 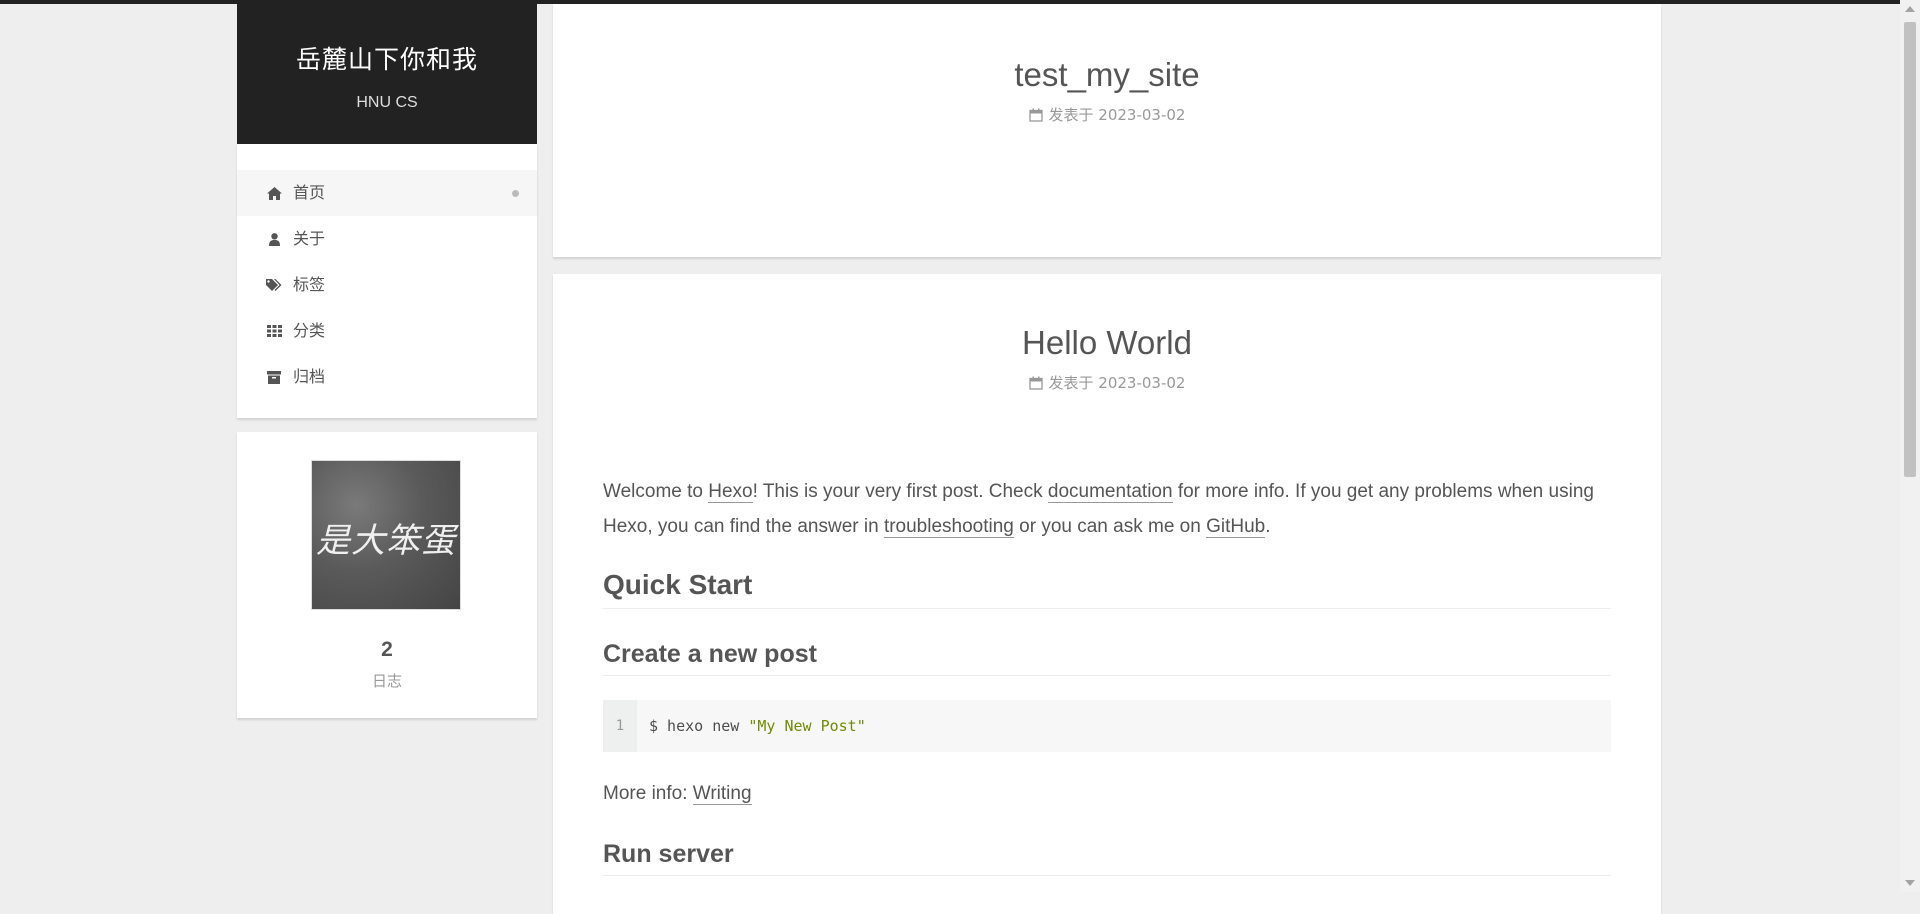 What do you see at coordinates (1107, 49) in the screenshot?
I see `post-title-link: test_my_site` at bounding box center [1107, 49].